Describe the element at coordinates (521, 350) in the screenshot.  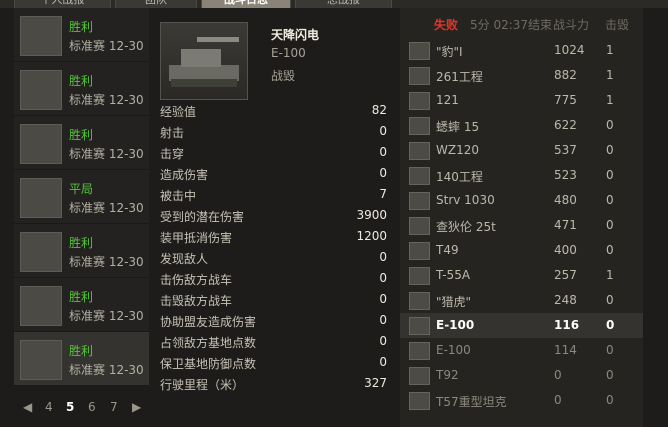
I see `player-row: E-100 114 0` at that location.